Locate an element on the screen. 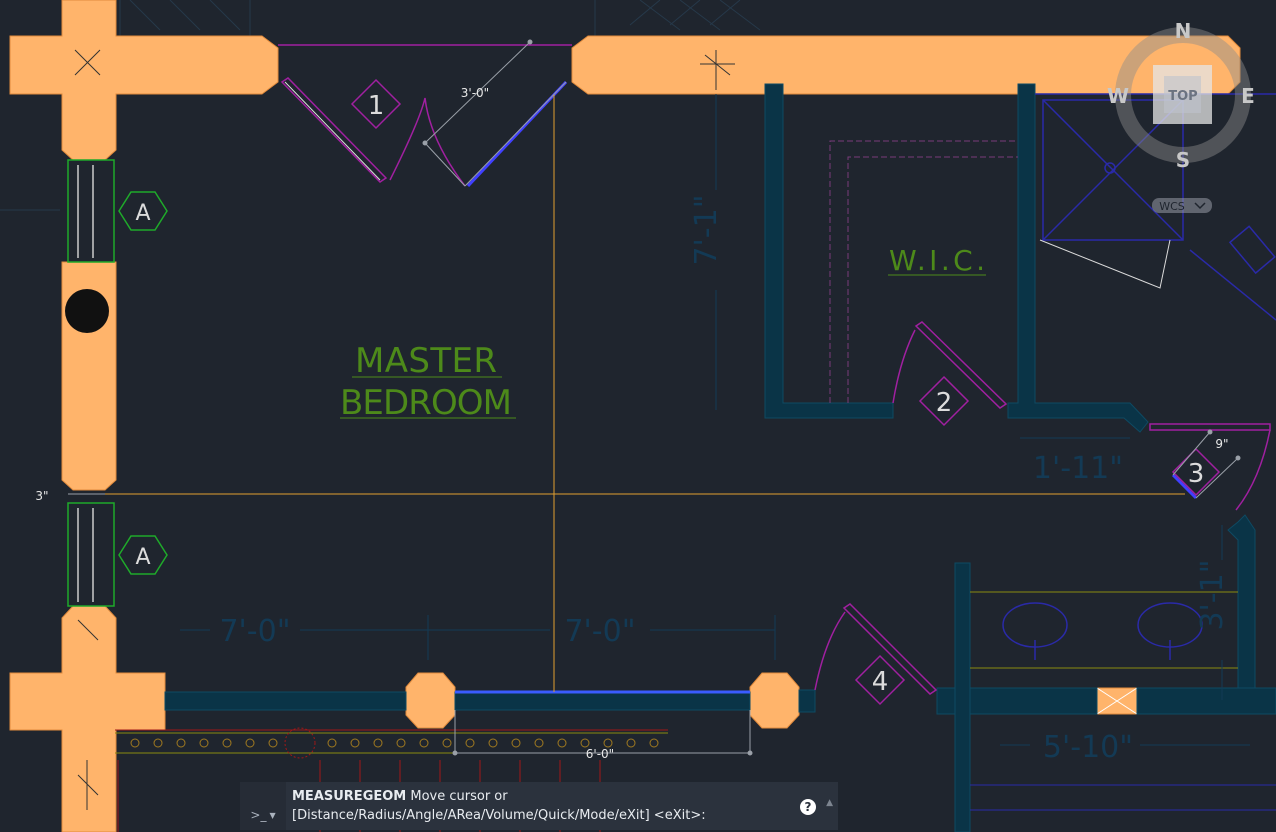 This screenshot has height=832, width=1276. command-prompt-button: >_ ▼ is located at coordinates (263, 806).